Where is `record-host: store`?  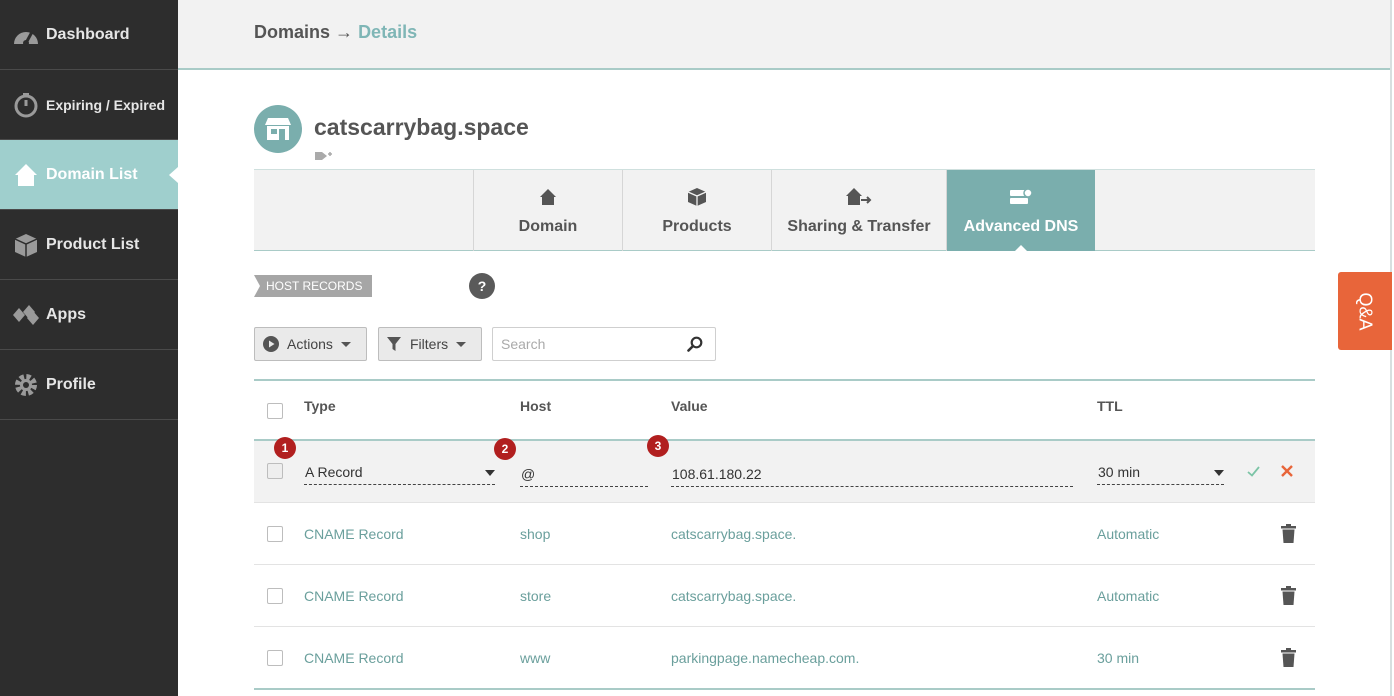 record-host: store is located at coordinates (535, 595).